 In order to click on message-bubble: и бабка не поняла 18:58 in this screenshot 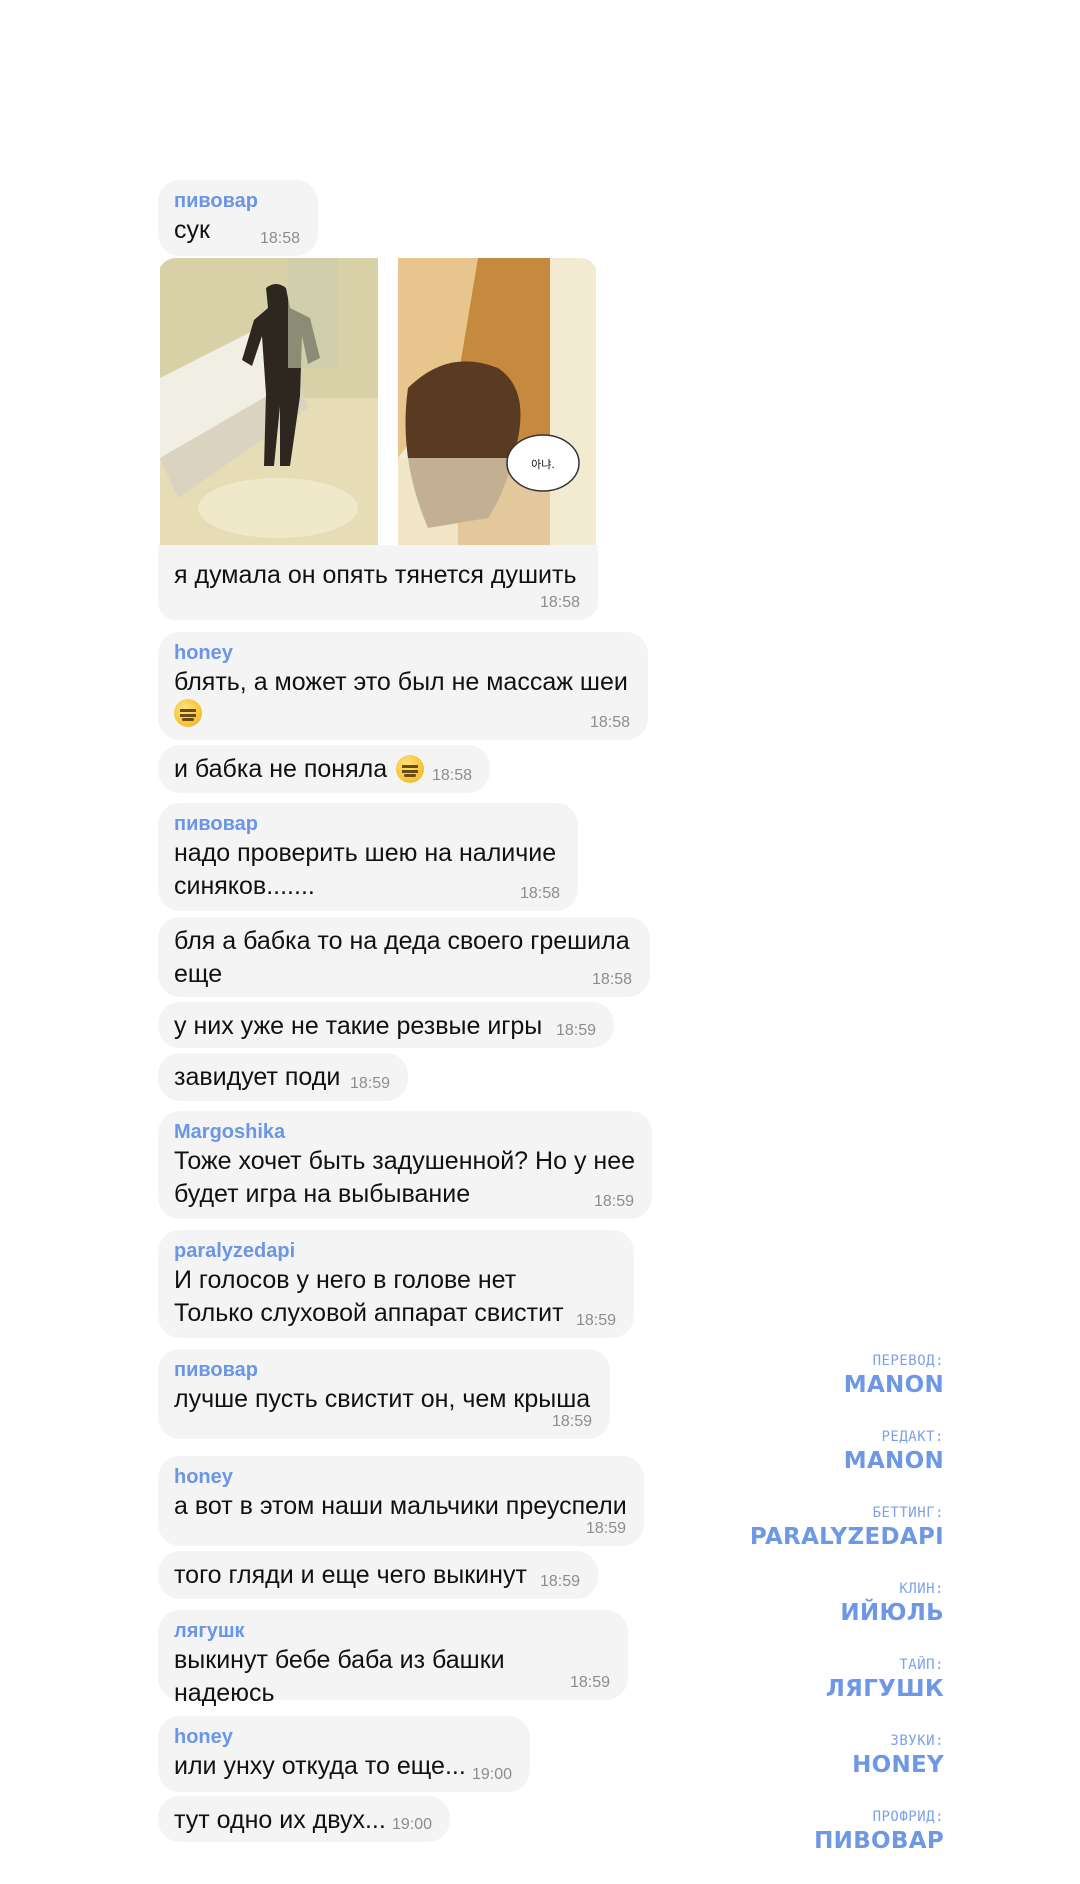, I will do `click(324, 769)`.